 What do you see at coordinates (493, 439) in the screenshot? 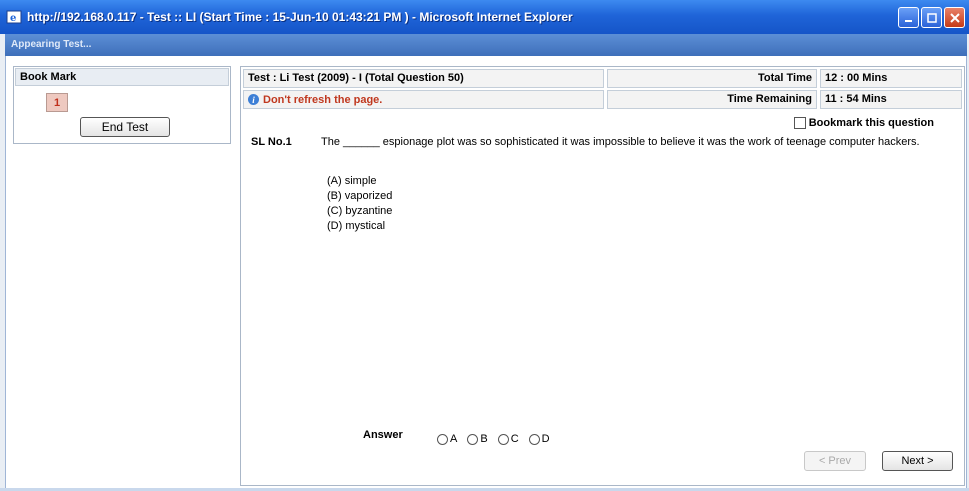
I see `answer-radio-group: A B C D` at bounding box center [493, 439].